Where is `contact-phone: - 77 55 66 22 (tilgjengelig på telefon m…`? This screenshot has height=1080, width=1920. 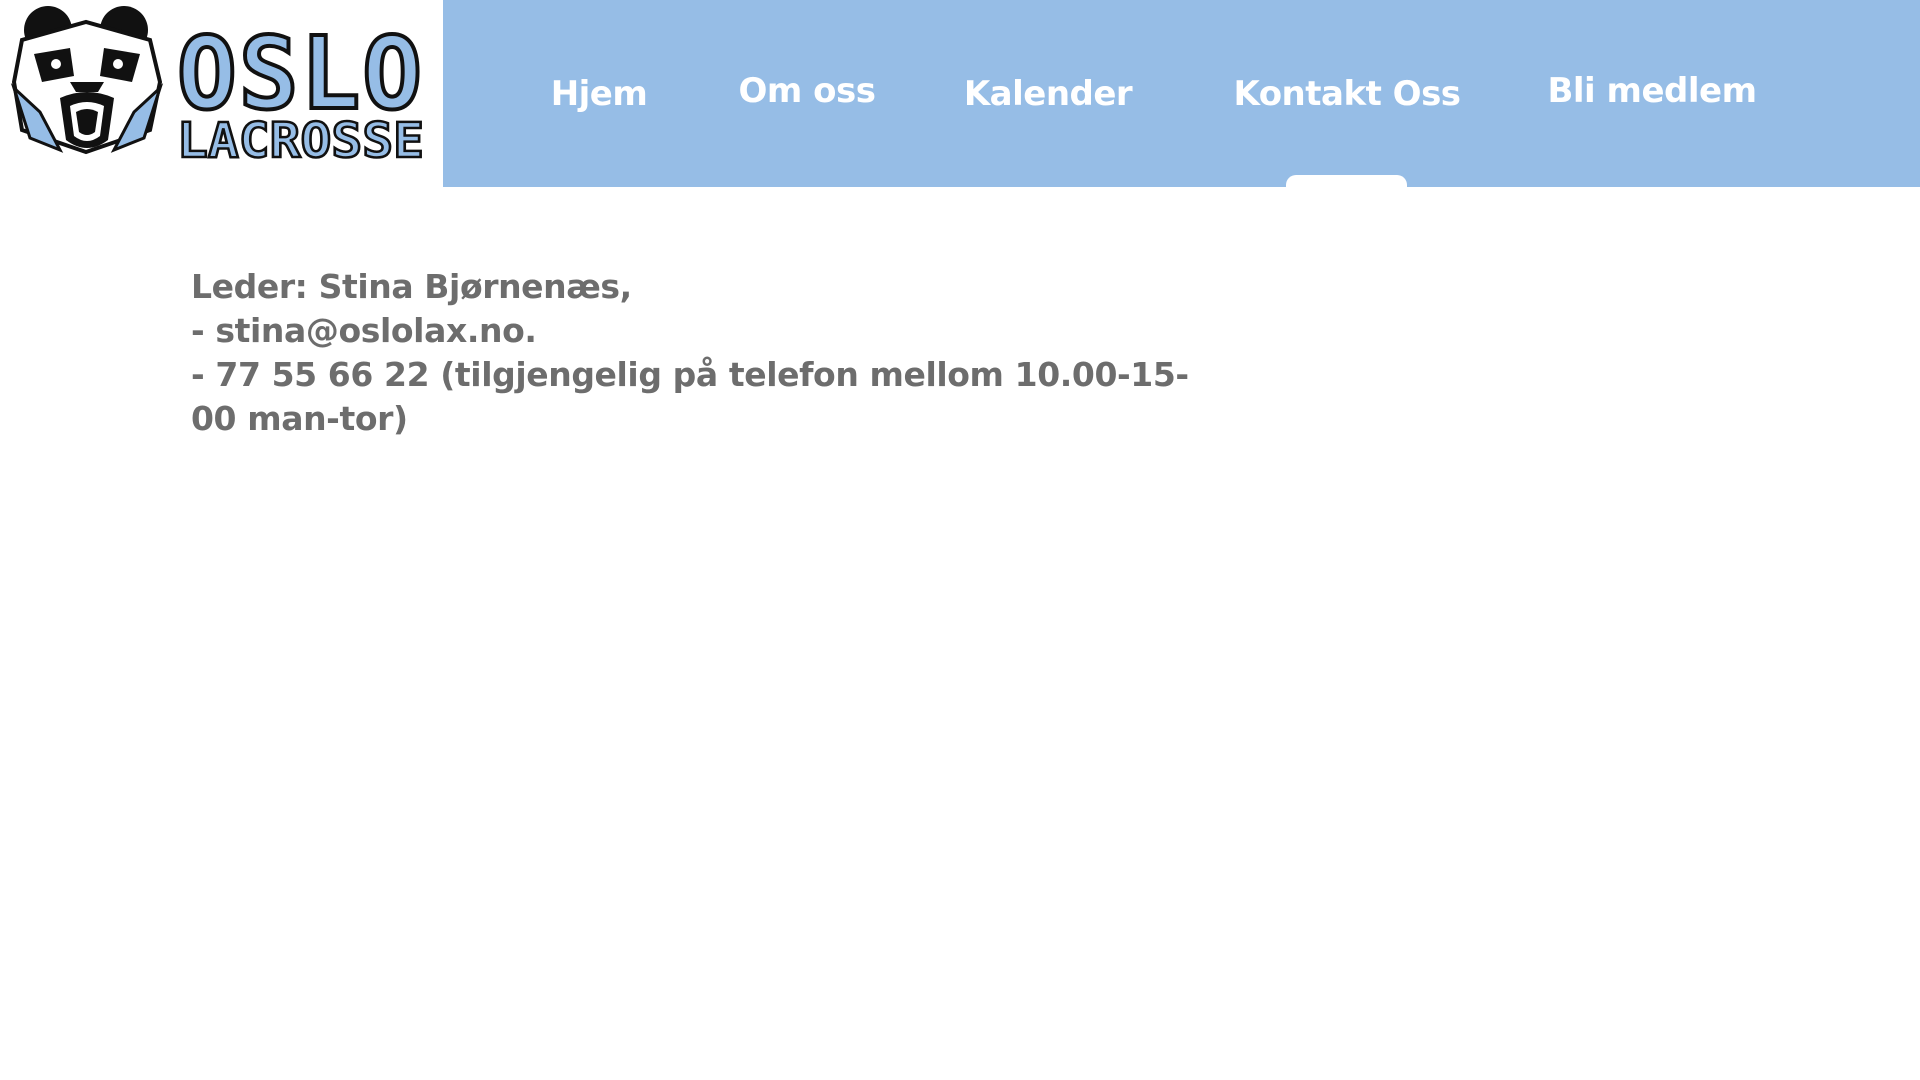
contact-phone: - 77 55 66 22 (tilgjengelig på telefon m… is located at coordinates (690, 396).